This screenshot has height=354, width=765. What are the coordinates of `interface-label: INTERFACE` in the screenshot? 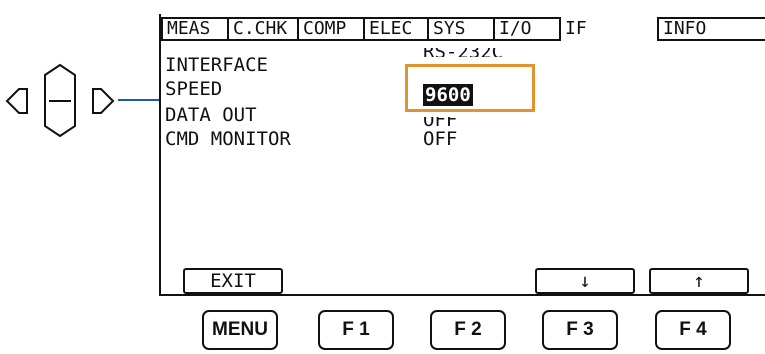 It's located at (216, 65).